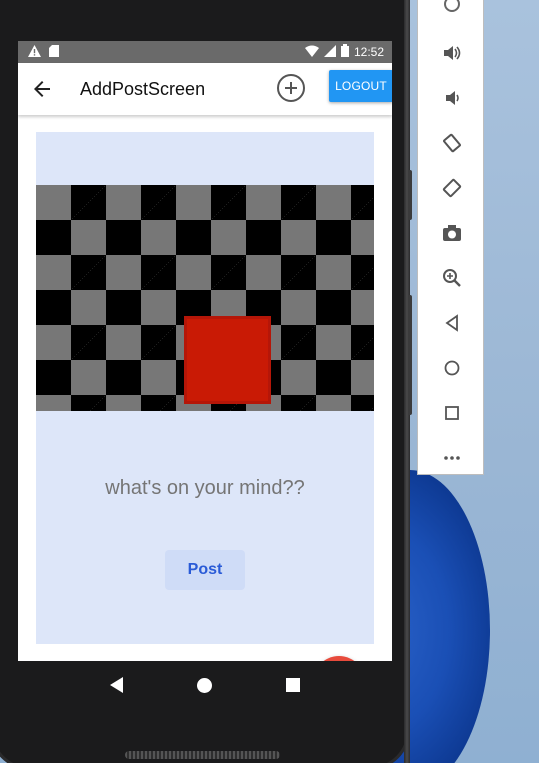  What do you see at coordinates (34, 52) in the screenshot?
I see `warning-icon` at bounding box center [34, 52].